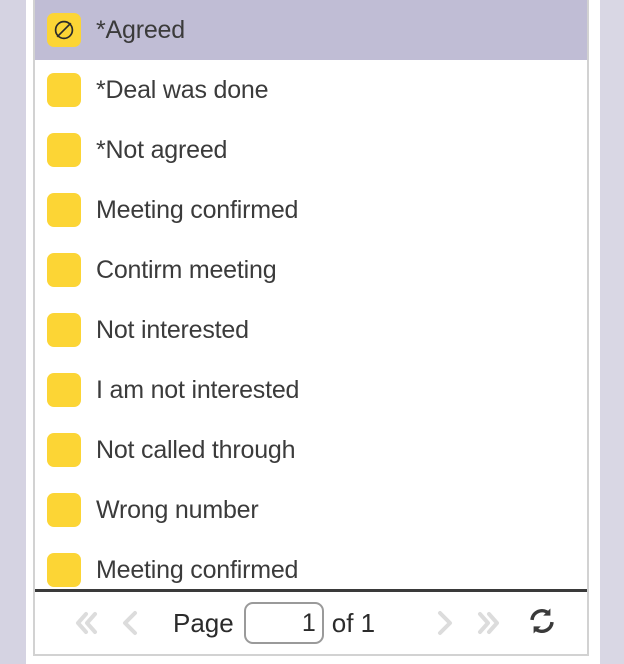 This screenshot has height=664, width=624. I want to click on status-option-label: Not interested, so click(172, 329).